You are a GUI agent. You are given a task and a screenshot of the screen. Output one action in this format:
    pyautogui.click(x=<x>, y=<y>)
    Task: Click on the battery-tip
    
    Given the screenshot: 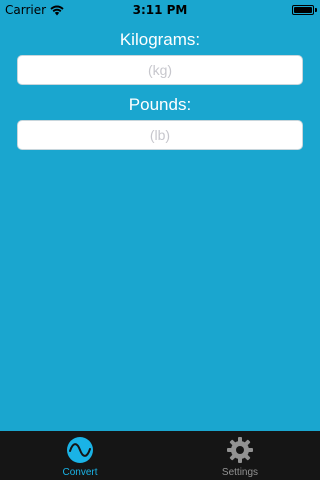 What is the action you would take?
    pyautogui.click(x=316, y=10)
    